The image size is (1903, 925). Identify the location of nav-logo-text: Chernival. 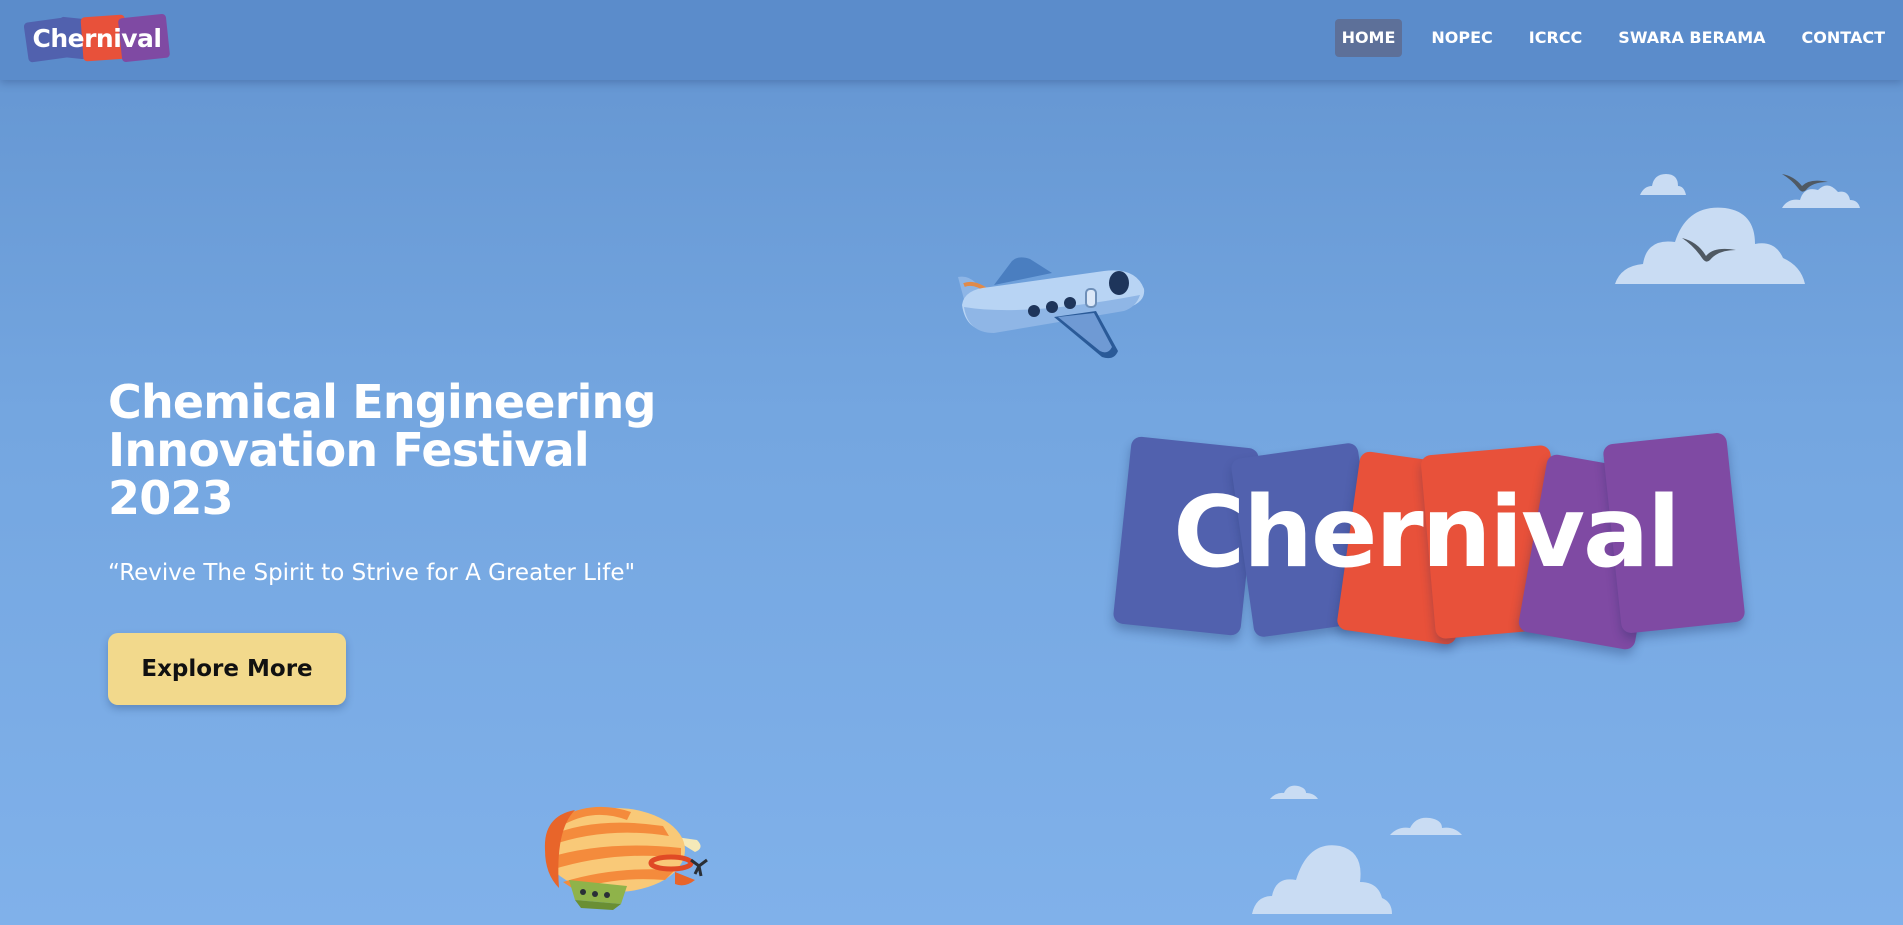
(97, 38).